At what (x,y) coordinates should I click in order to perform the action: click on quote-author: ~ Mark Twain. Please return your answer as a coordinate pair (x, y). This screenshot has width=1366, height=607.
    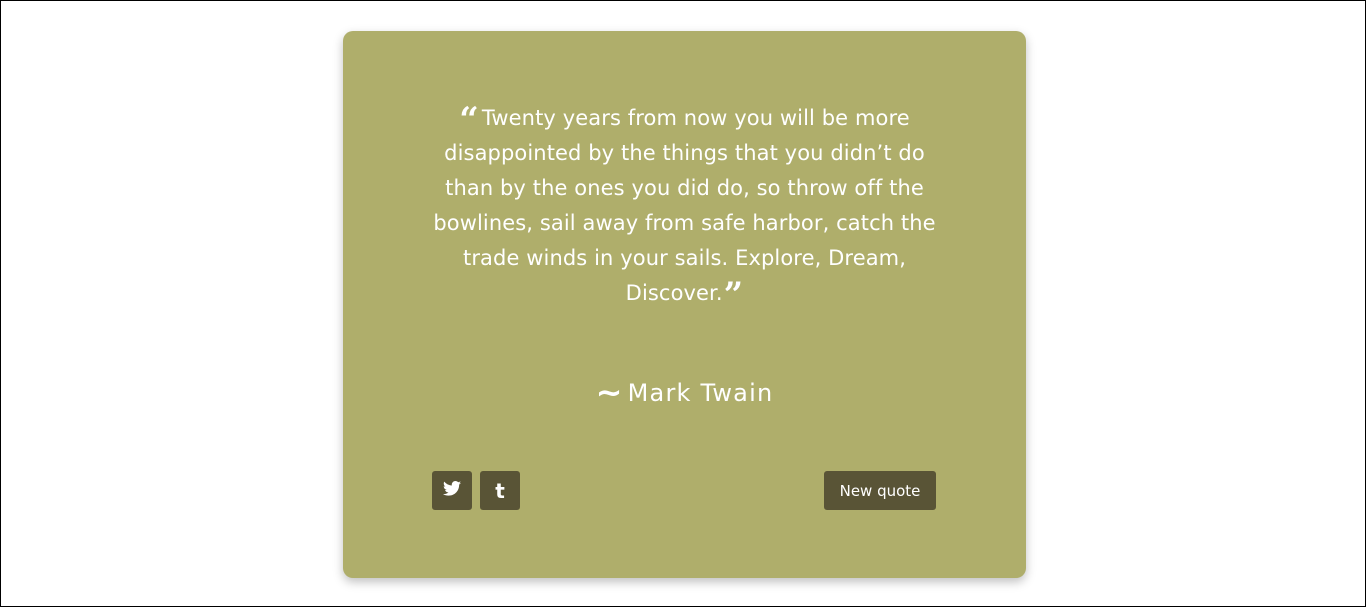
    Looking at the image, I should click on (684, 391).